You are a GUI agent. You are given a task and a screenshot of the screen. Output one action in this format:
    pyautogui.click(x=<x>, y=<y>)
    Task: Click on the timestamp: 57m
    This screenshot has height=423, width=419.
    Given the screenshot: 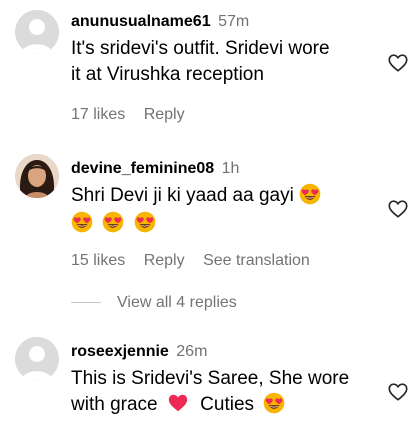 What is the action you would take?
    pyautogui.click(x=234, y=21)
    